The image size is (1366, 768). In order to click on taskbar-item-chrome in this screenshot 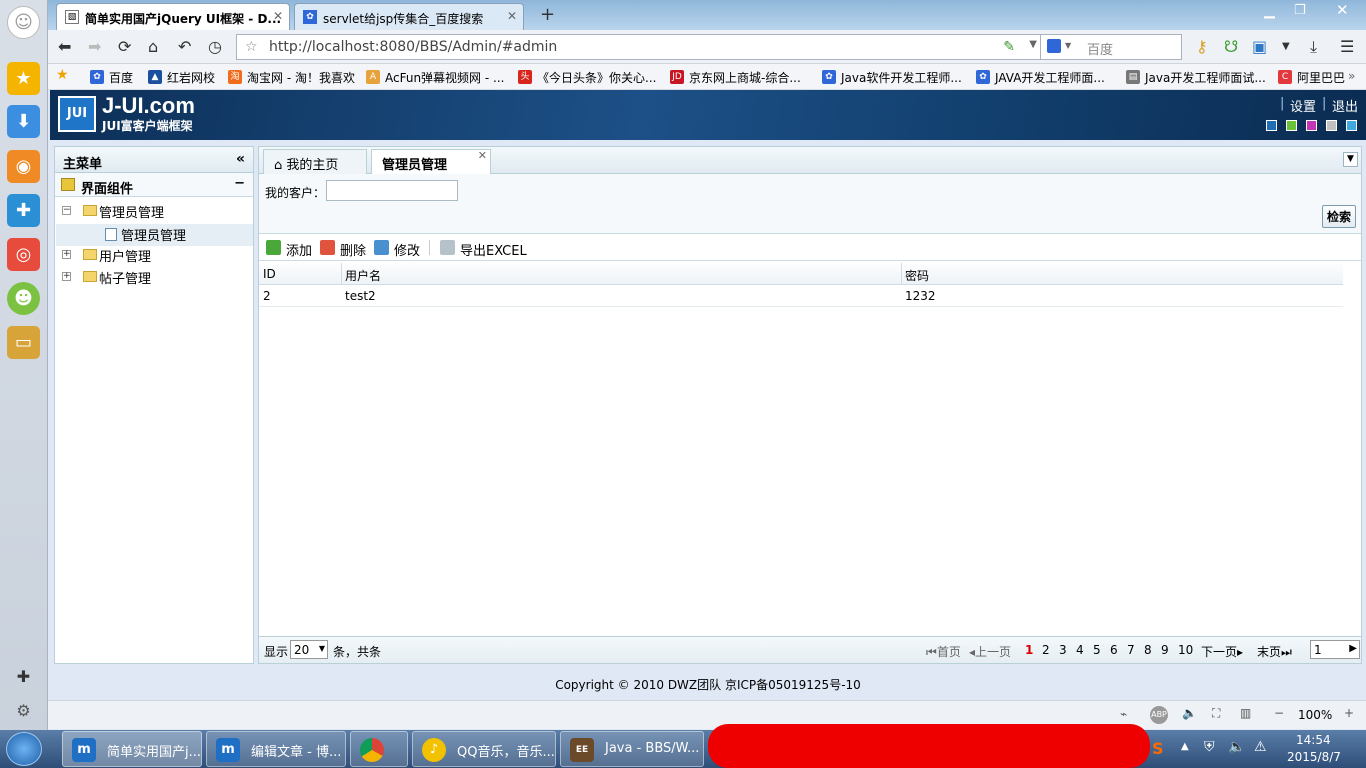, I will do `click(379, 749)`.